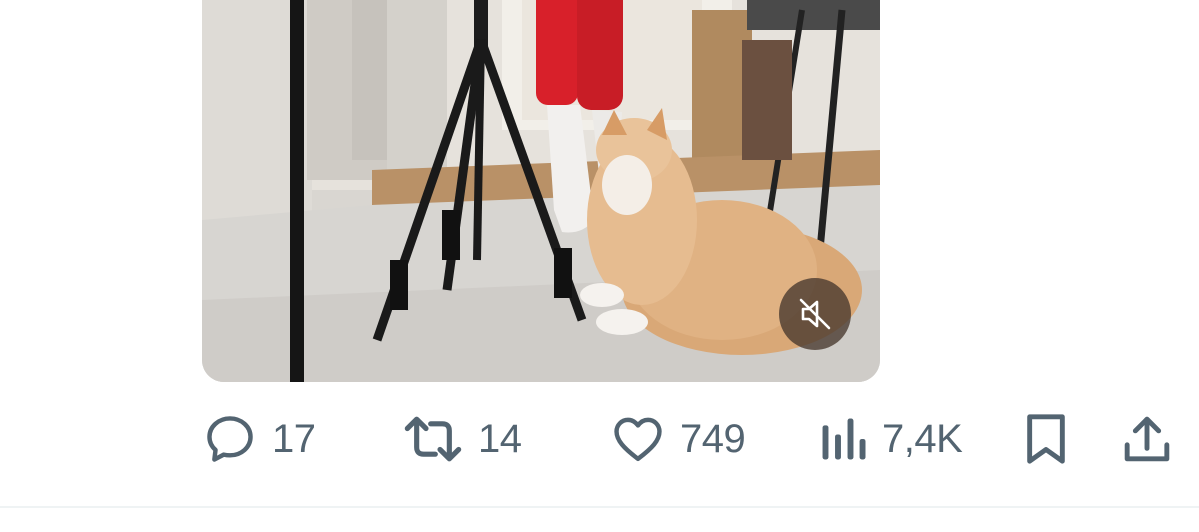 The image size is (1199, 532). I want to click on views-count: 7,4K, so click(922, 438).